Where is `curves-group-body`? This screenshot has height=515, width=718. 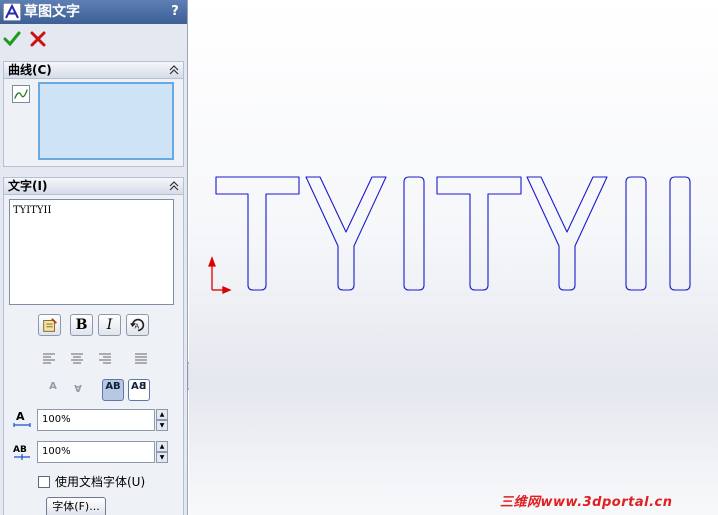
curves-group-body is located at coordinates (93, 123).